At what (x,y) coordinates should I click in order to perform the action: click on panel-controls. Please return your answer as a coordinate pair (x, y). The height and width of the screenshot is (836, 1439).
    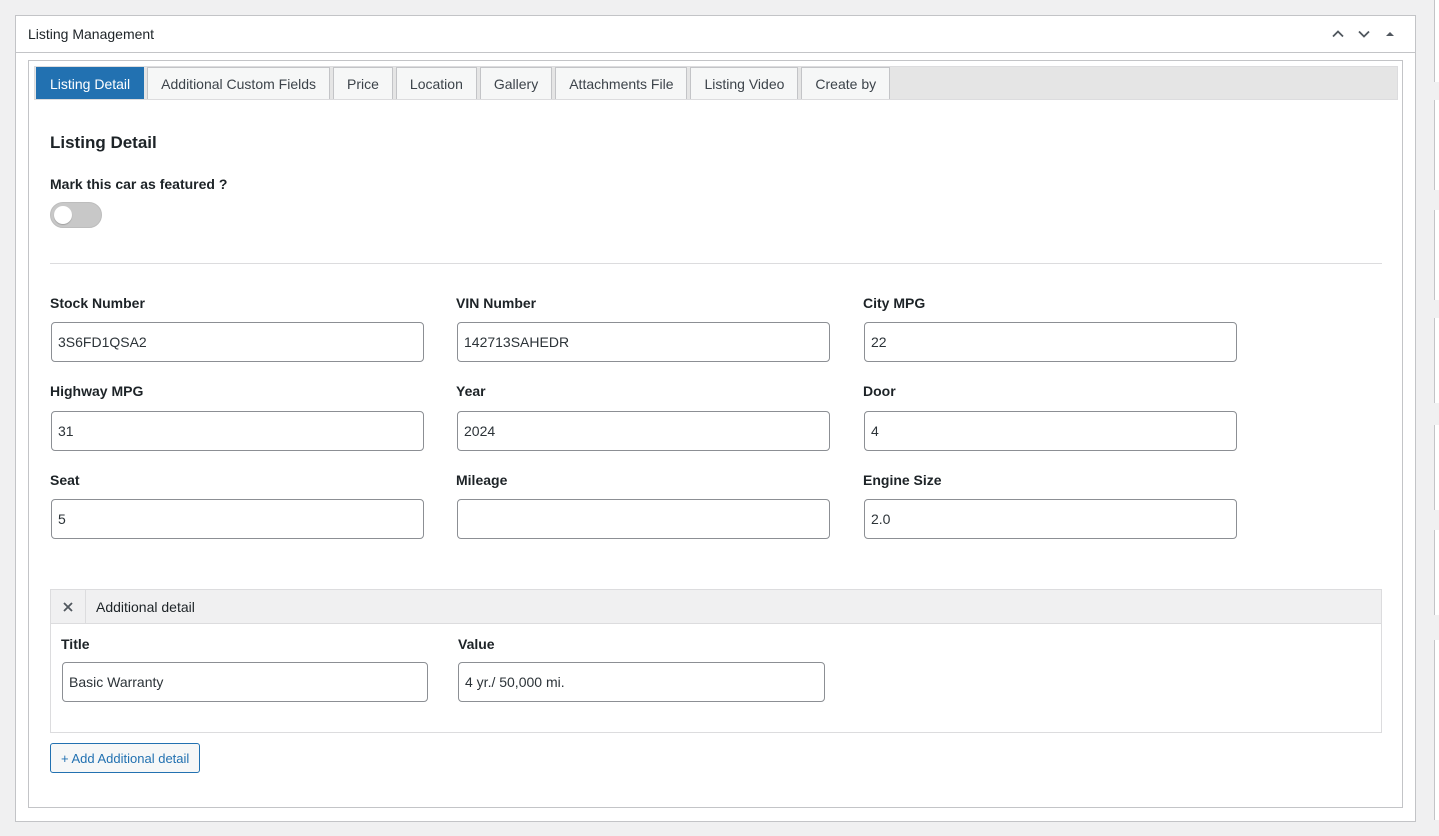
    Looking at the image, I should click on (1364, 34).